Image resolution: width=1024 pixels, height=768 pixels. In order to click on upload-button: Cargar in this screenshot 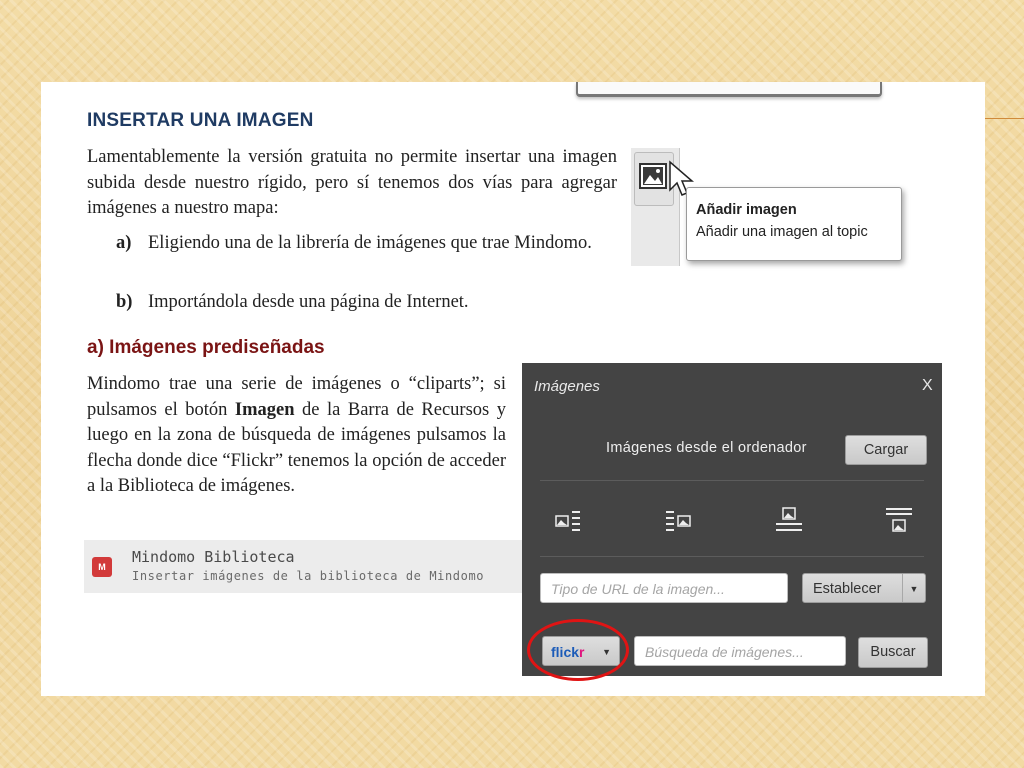, I will do `click(886, 450)`.